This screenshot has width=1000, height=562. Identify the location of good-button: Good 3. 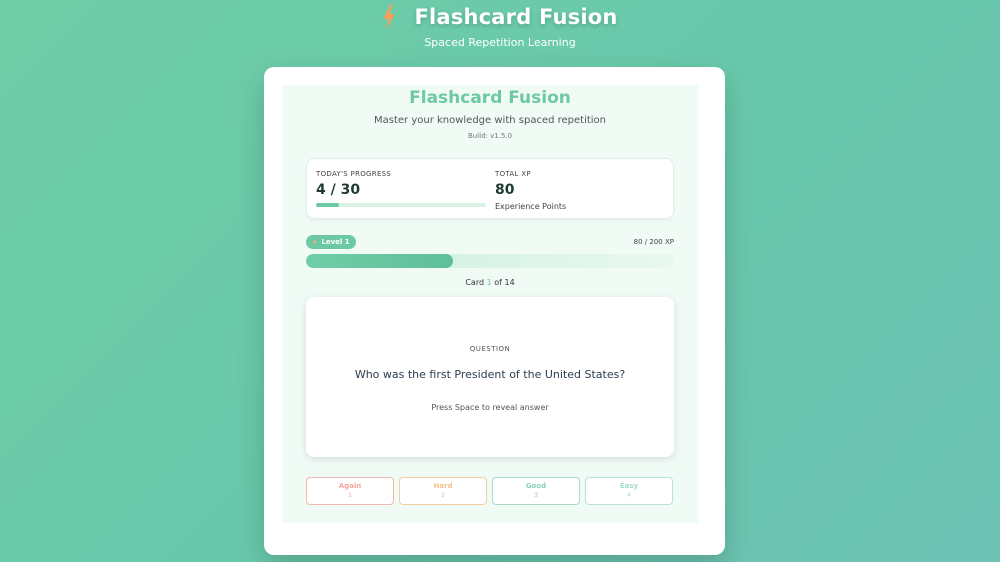
(536, 491).